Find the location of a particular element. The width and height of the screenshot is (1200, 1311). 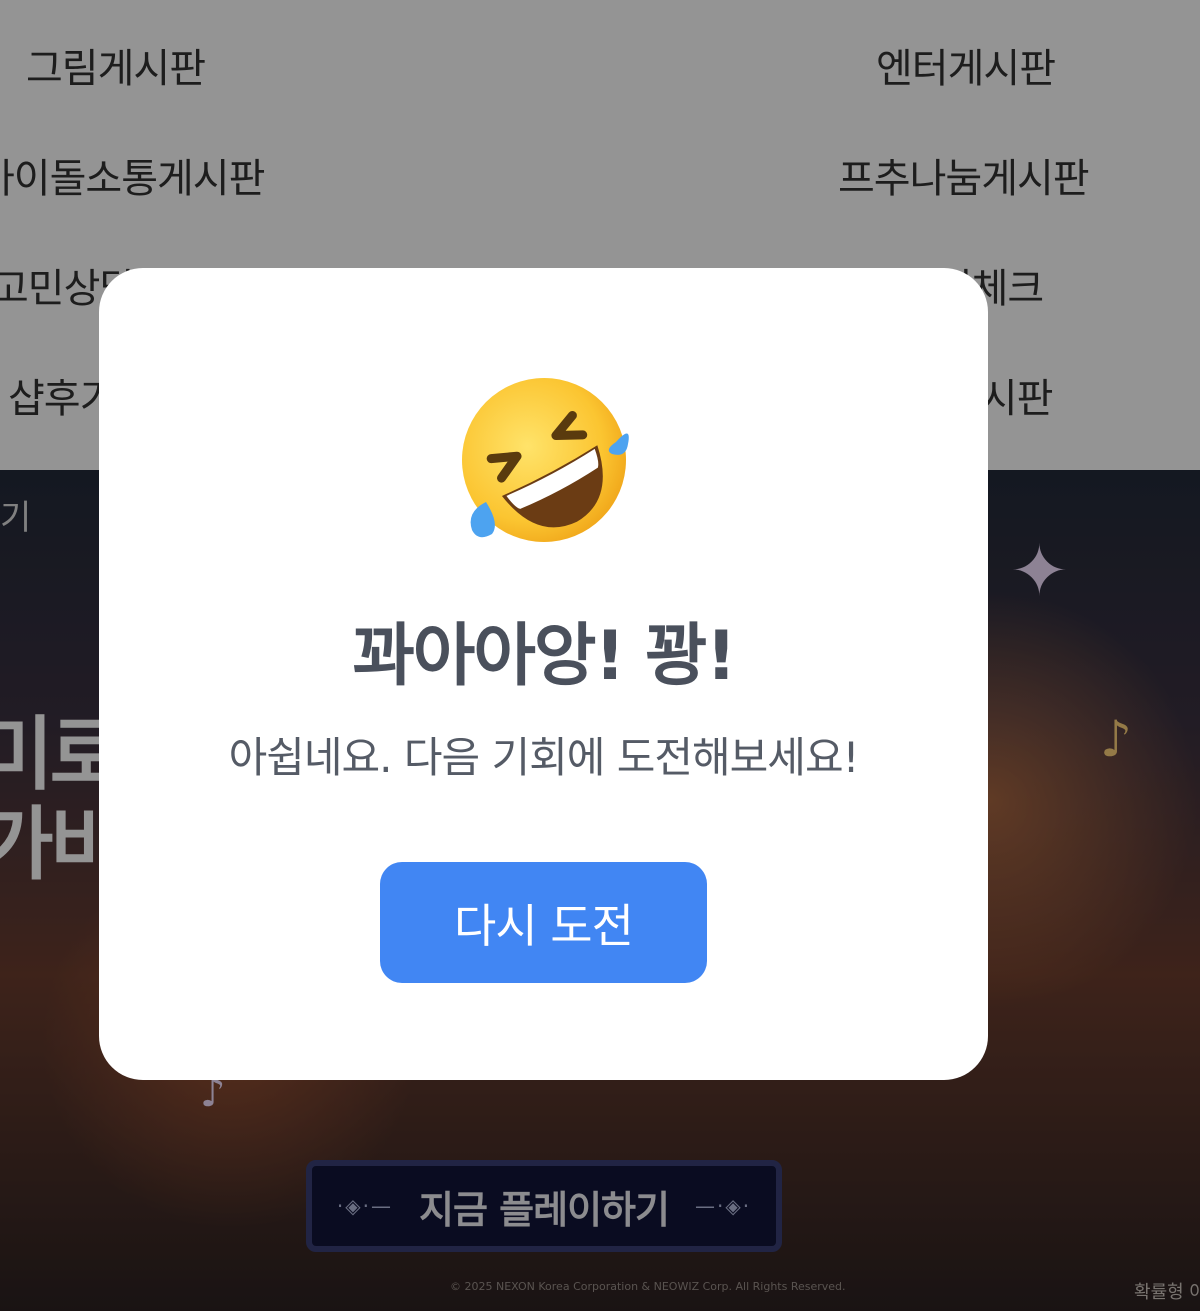

retry-button: 다시 도전 is located at coordinates (543, 922).